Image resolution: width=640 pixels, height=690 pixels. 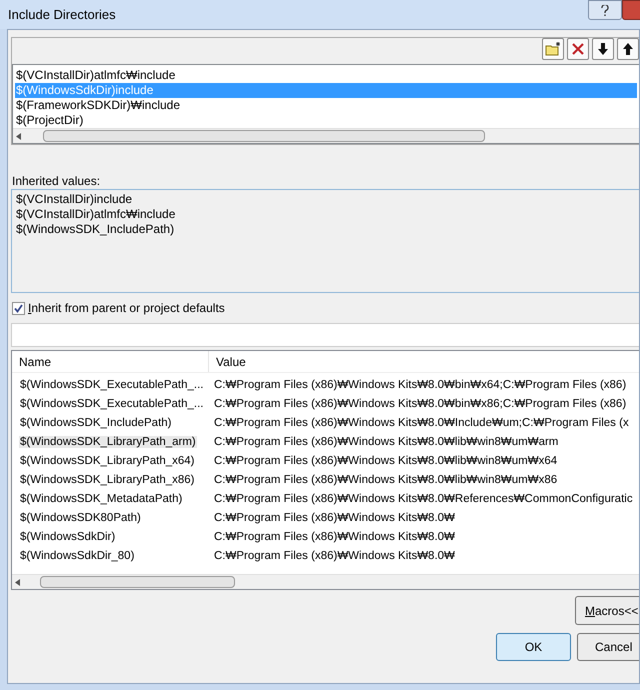 What do you see at coordinates (96, 214) in the screenshot?
I see `inherited-value: $(VCInstallDir)atlmfc₩include` at bounding box center [96, 214].